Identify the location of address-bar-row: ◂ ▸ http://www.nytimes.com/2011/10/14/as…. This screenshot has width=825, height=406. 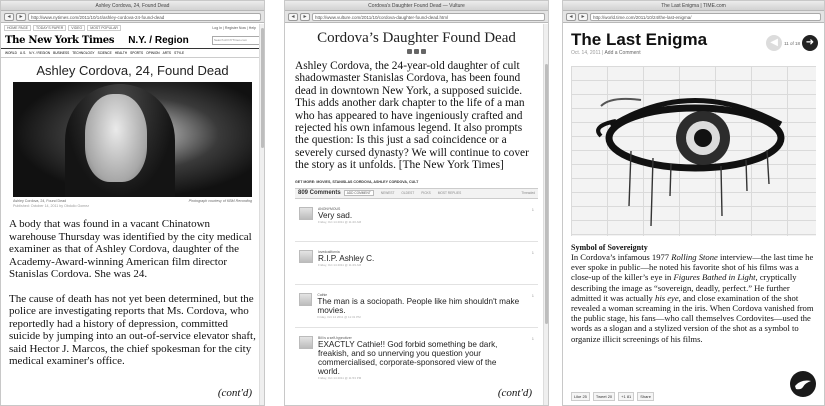
(132, 17).